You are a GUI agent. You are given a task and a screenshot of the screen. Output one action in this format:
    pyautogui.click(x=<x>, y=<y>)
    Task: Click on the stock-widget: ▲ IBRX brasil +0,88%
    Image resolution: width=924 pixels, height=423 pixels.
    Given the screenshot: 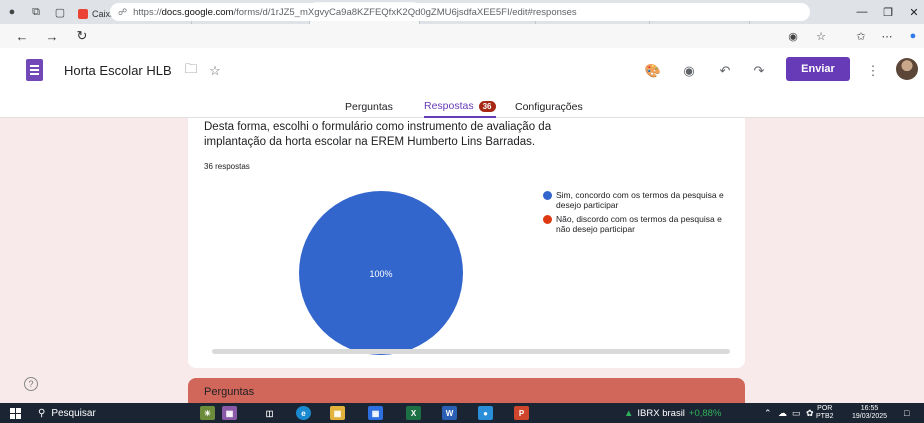 What is the action you would take?
    pyautogui.click(x=672, y=413)
    